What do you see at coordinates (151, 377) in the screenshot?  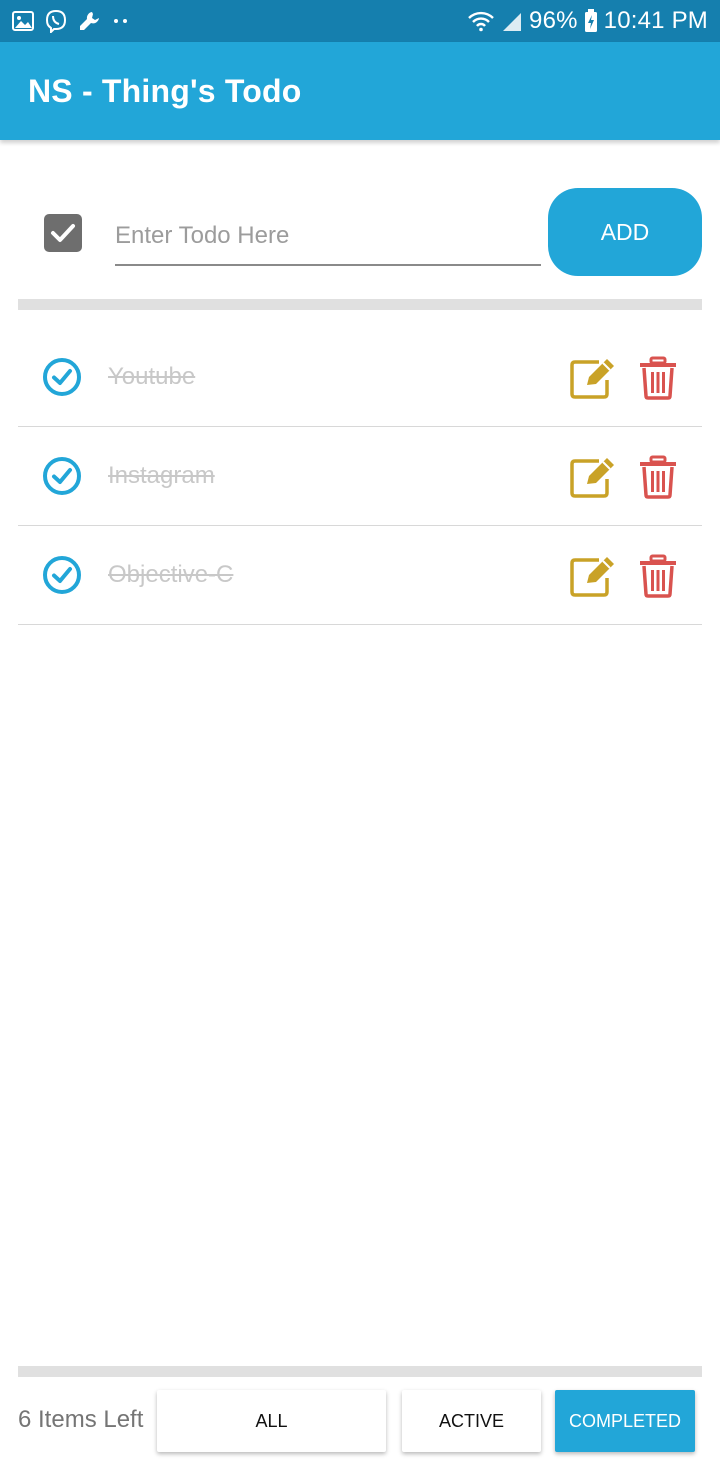 I see `todo-text: Youtube` at bounding box center [151, 377].